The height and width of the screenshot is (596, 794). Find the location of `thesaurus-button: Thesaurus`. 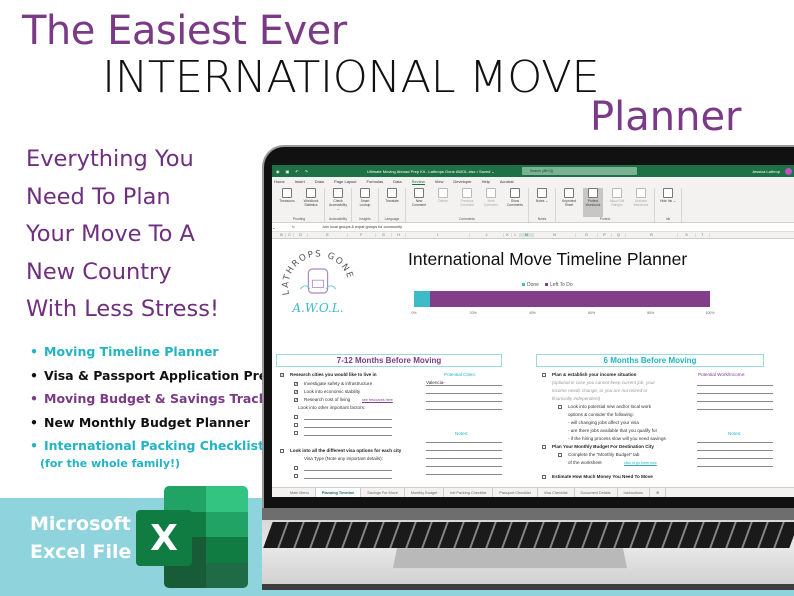

thesaurus-button: Thesaurus is located at coordinates (287, 202).